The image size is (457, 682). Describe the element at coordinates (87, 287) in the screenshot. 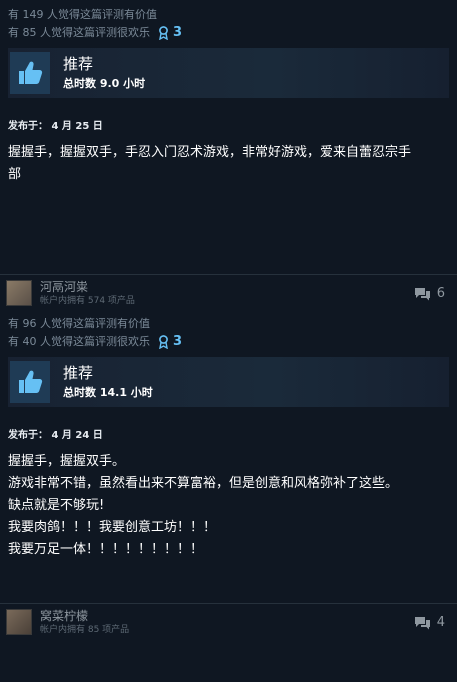

I see `author-name: 河鬲河粜` at that location.